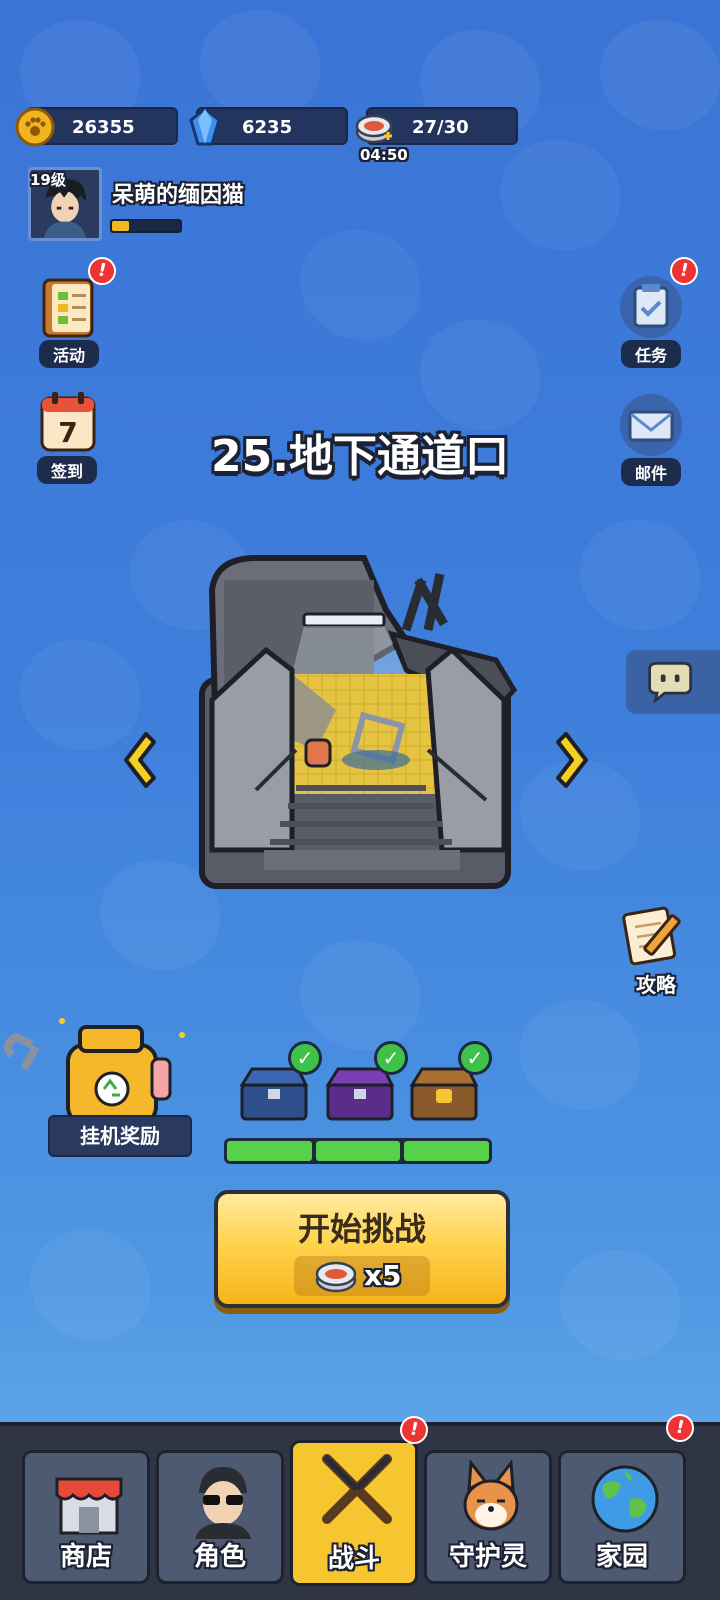  Describe the element at coordinates (656, 985) in the screenshot. I see `guide-label: 攻略` at that location.